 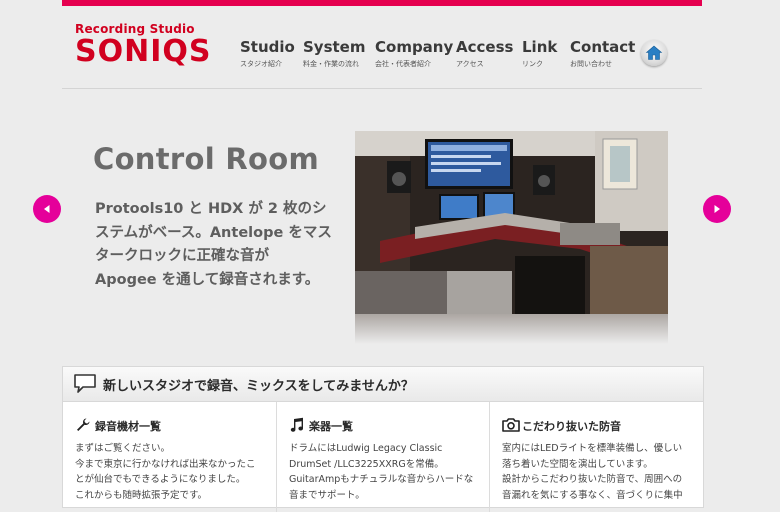 What do you see at coordinates (261, 64) in the screenshot?
I see `nav-sublabel: スタジオ紹介` at bounding box center [261, 64].